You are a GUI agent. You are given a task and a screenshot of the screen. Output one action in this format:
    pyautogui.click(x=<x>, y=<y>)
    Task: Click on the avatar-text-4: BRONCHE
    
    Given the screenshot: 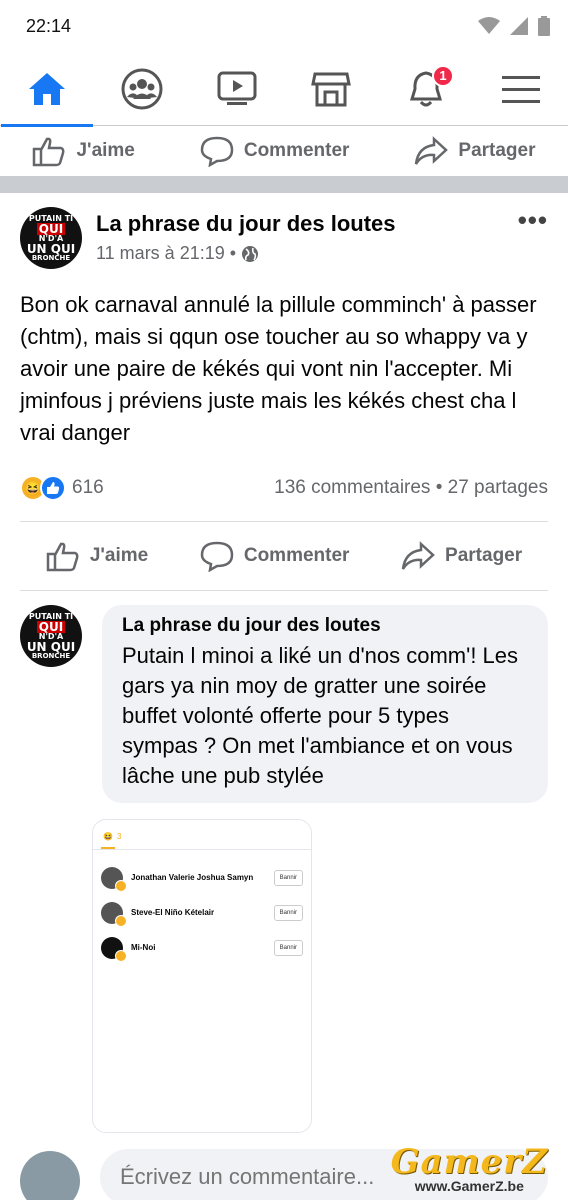 What is the action you would take?
    pyautogui.click(x=51, y=257)
    